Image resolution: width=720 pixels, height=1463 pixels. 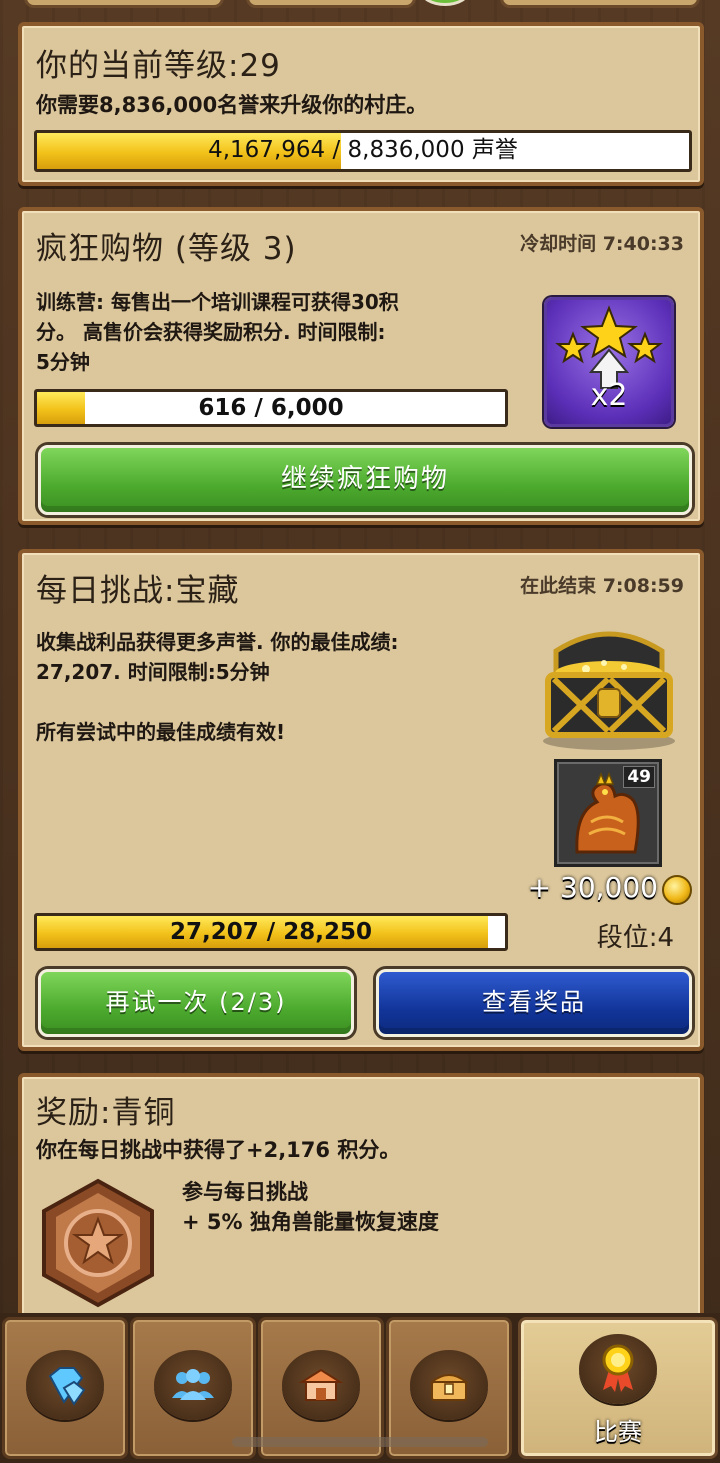 I want to click on shopping-desc-line-3: 5分钟, so click(x=63, y=362).